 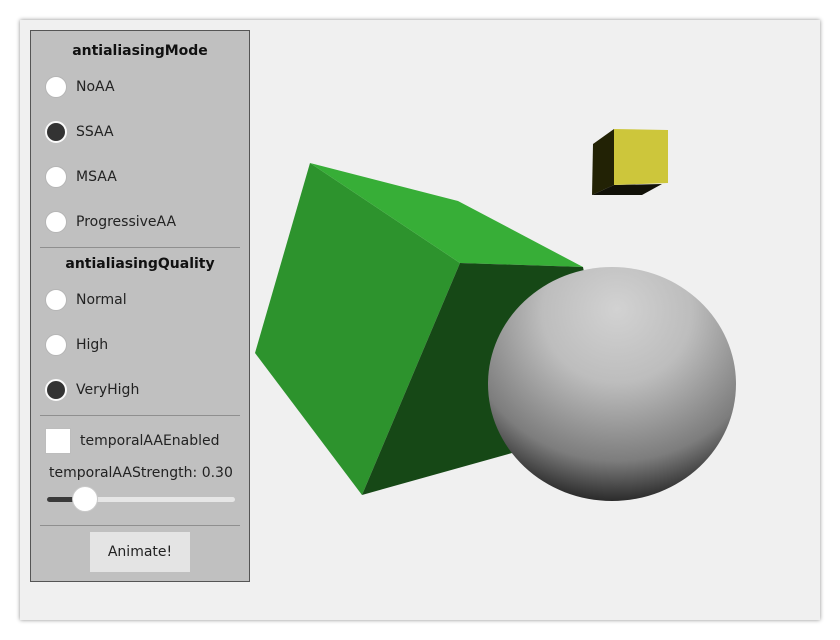 I want to click on temporal-aa-strength-slider, so click(x=141, y=499).